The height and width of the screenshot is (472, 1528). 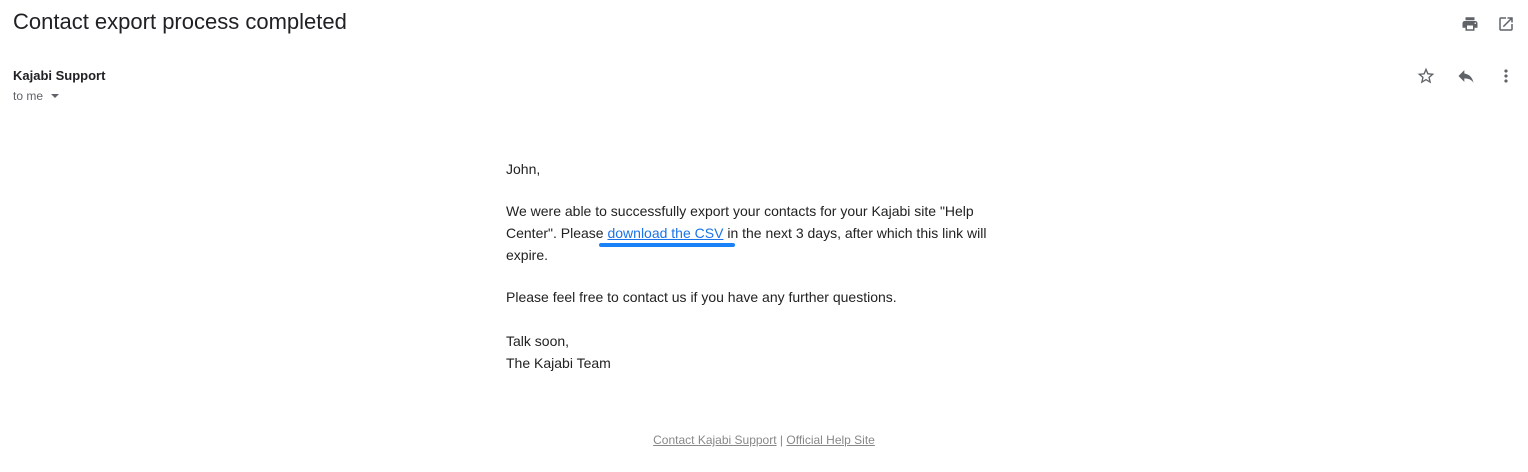 I want to click on recipient-details-toggle: to me, so click(x=36, y=96).